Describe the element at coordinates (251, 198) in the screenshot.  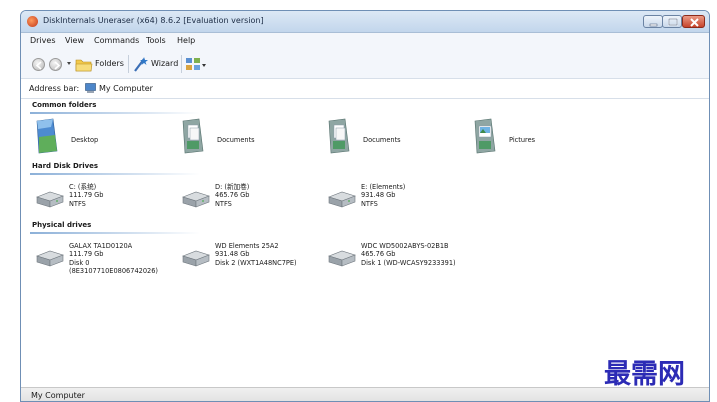
I see `drive-item-d: D: (新加卷) 465.76 Gb NTFS` at that location.